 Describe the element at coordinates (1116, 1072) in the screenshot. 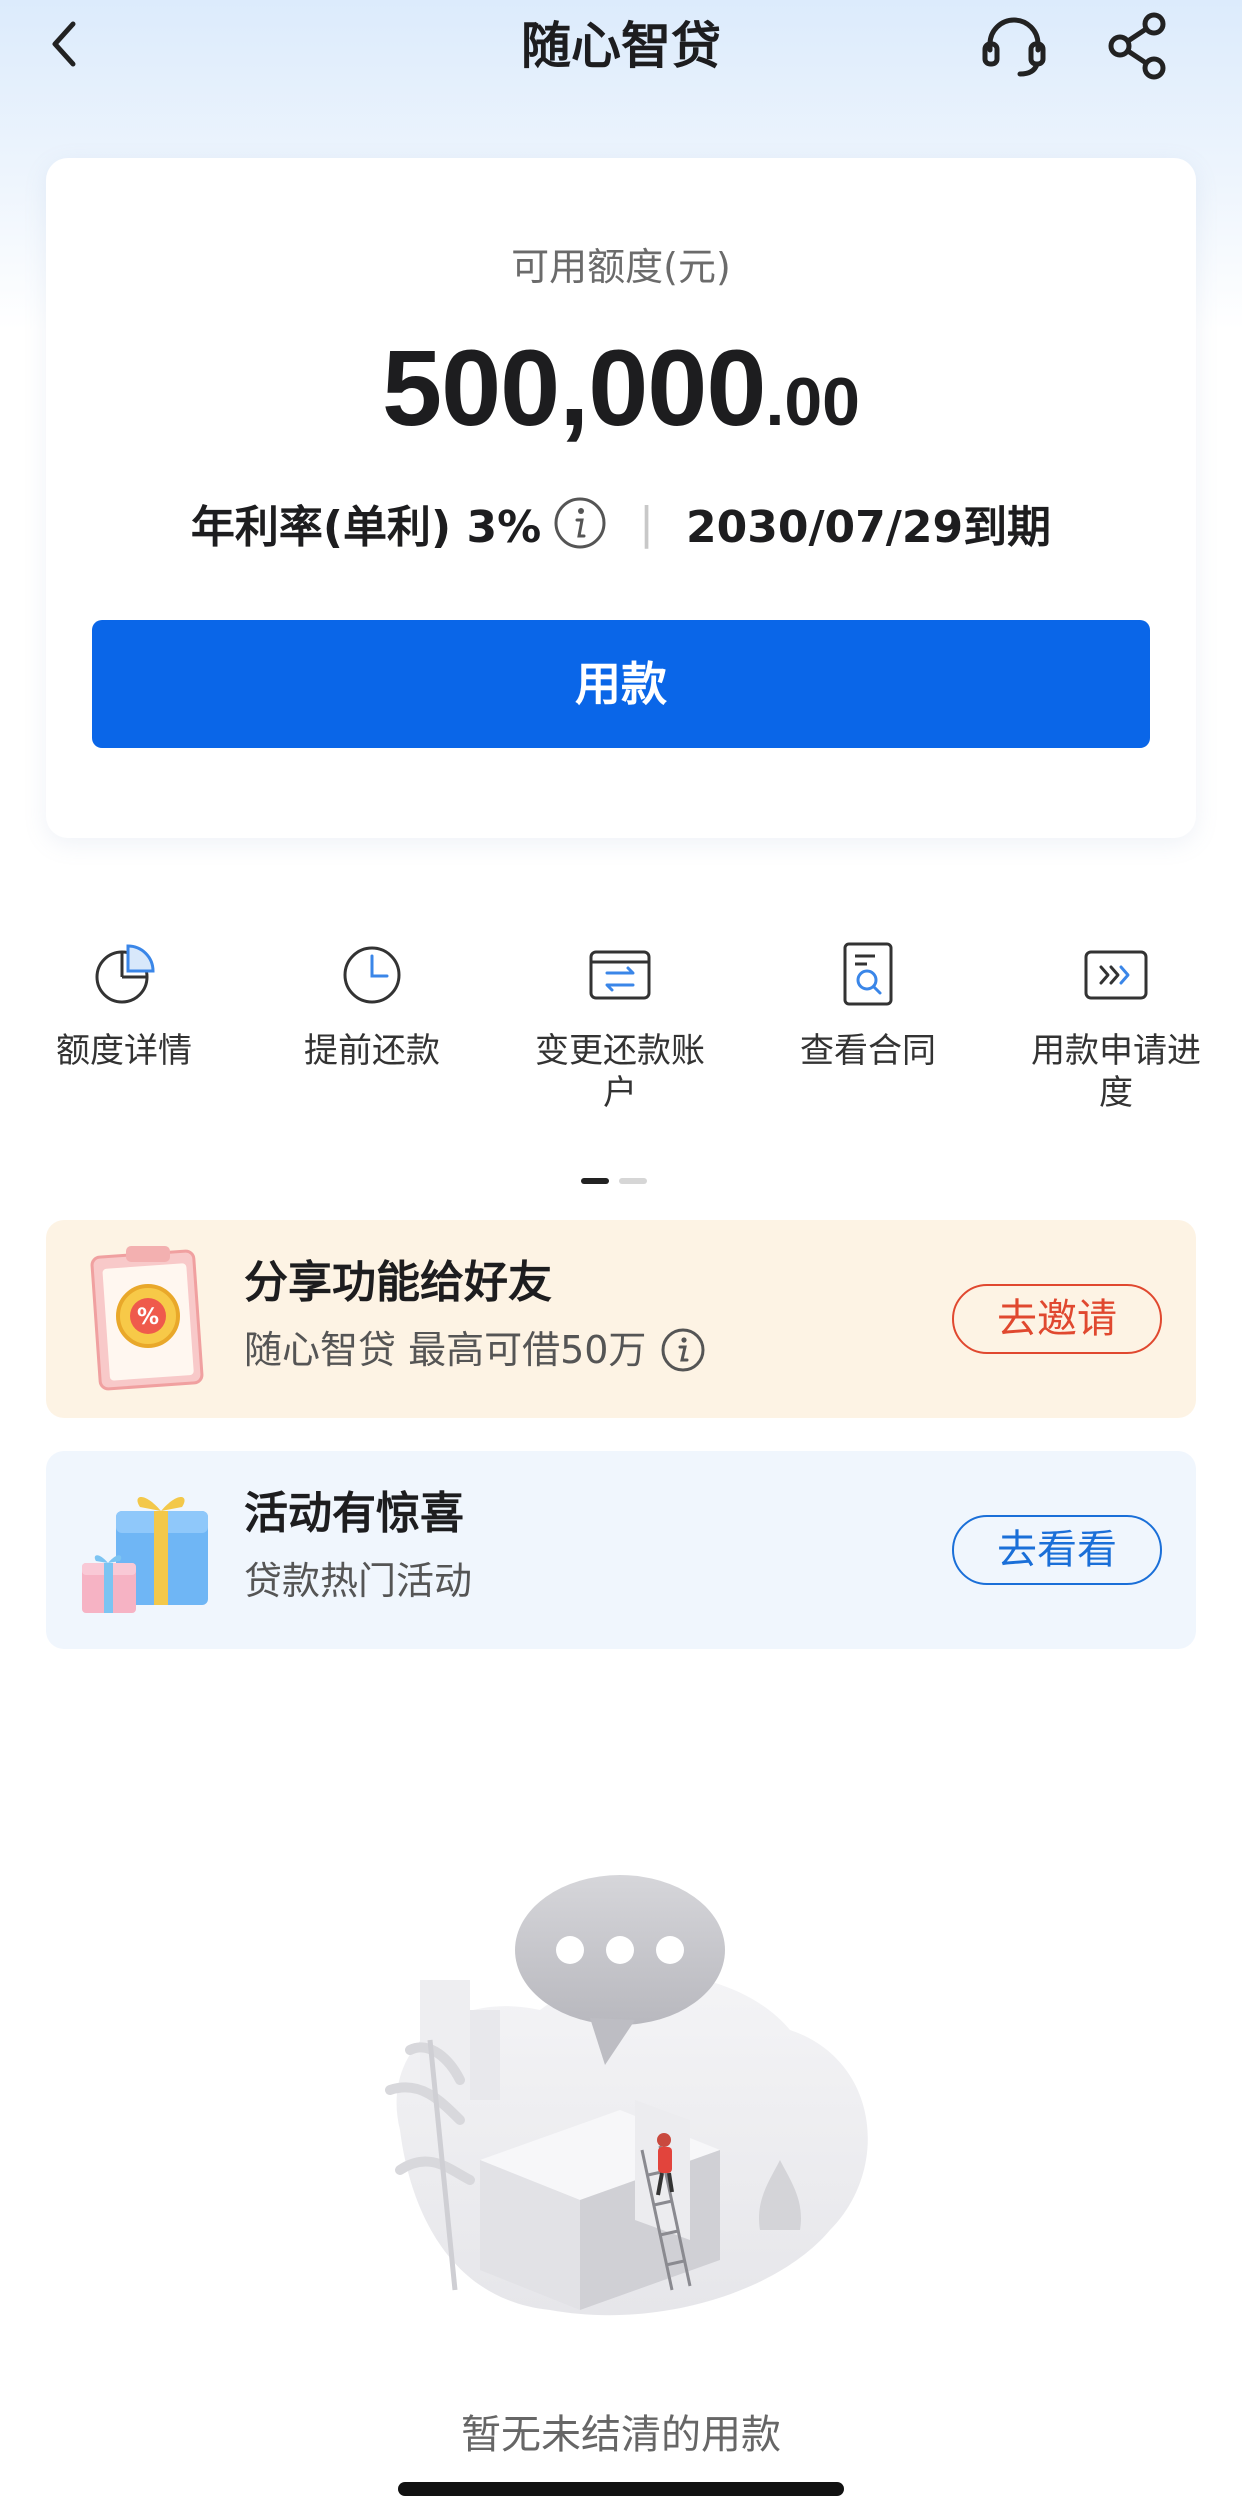

I see `action-label: 用款申请进度` at that location.